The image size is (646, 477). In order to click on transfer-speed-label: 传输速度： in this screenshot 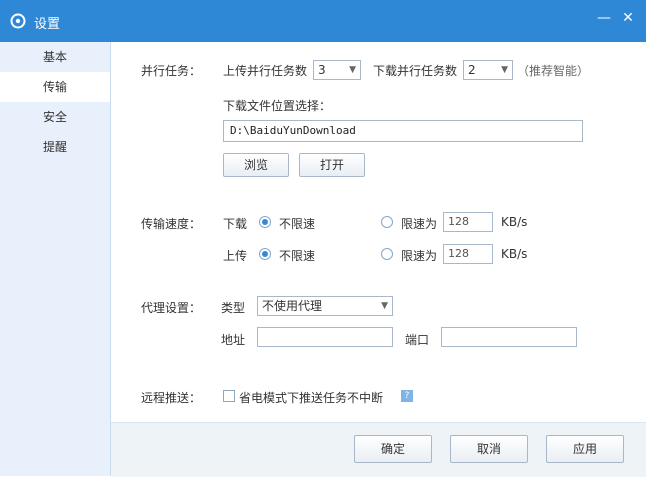, I will do `click(171, 224)`.